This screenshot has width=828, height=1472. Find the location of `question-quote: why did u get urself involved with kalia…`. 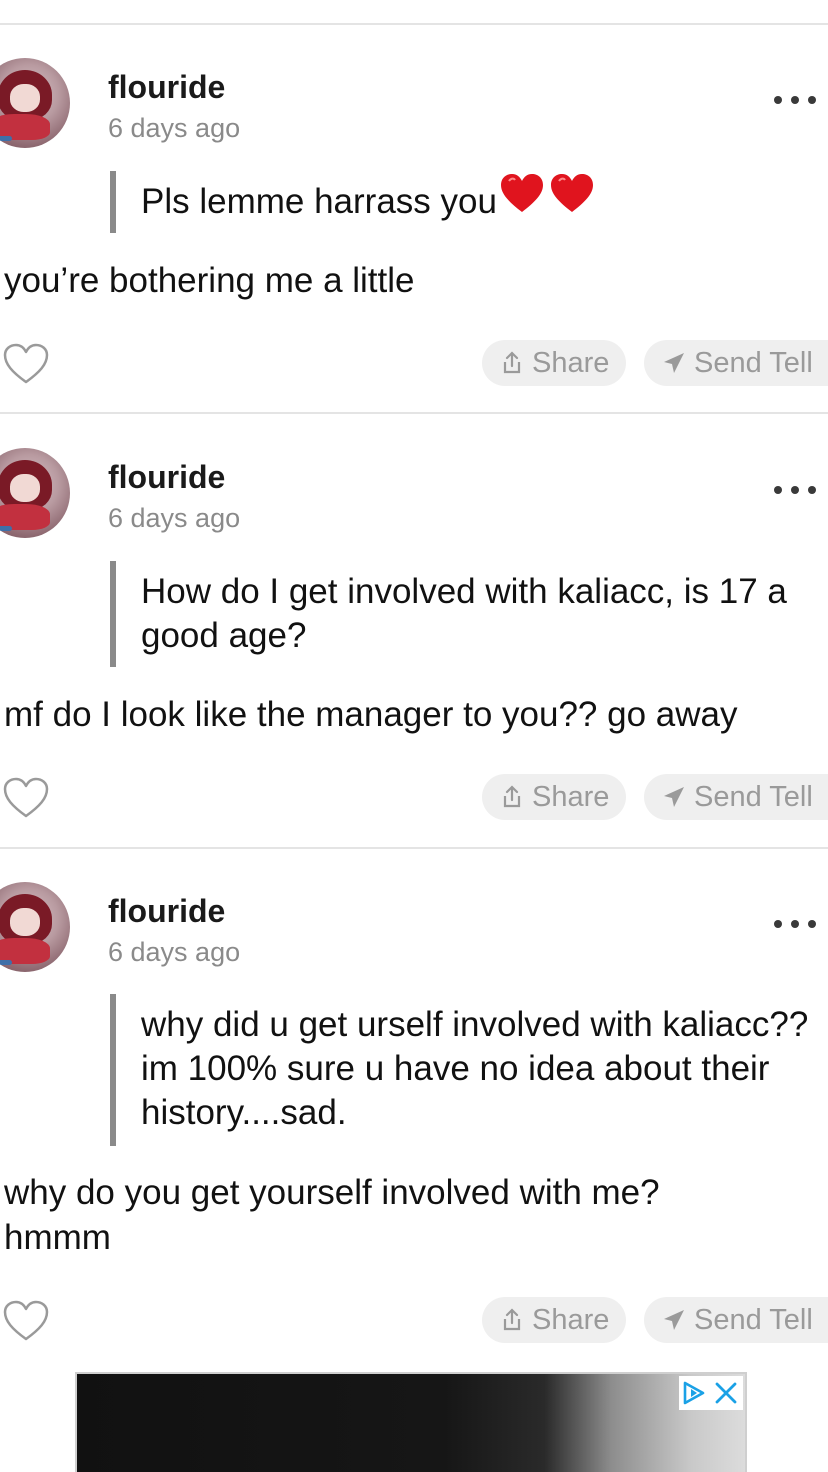

question-quote: why did u get urself involved with kalia… is located at coordinates (469, 1070).